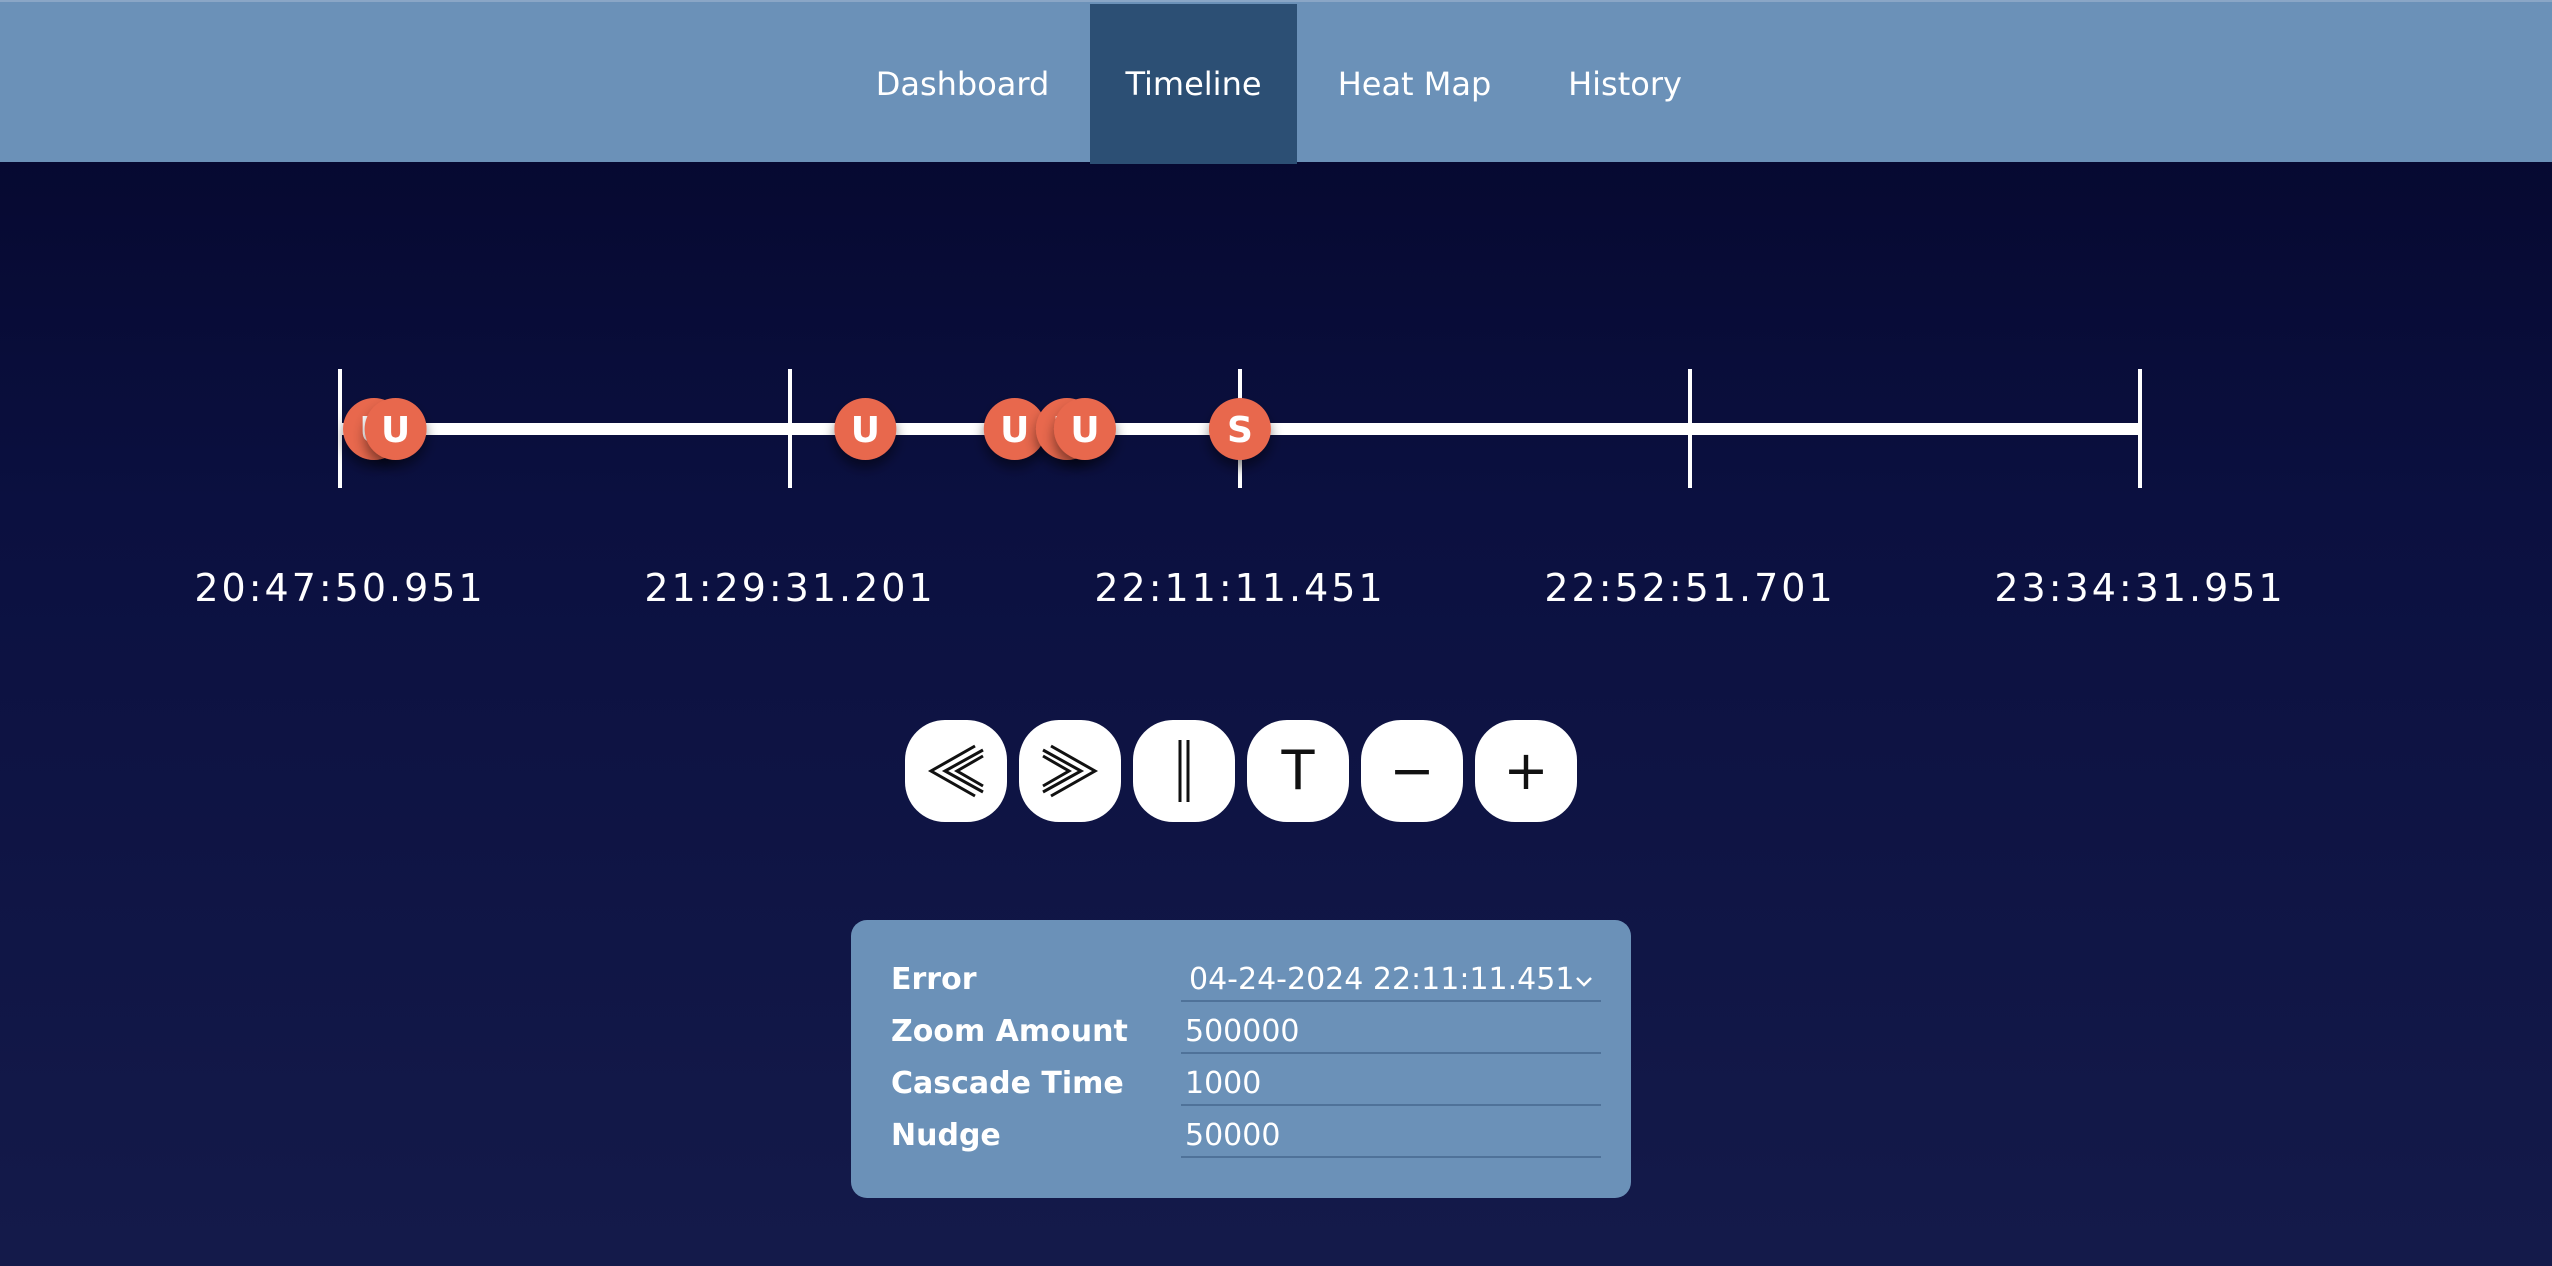 Image resolution: width=2552 pixels, height=1266 pixels. What do you see at coordinates (1625, 84) in the screenshot?
I see `tab-history: History` at bounding box center [1625, 84].